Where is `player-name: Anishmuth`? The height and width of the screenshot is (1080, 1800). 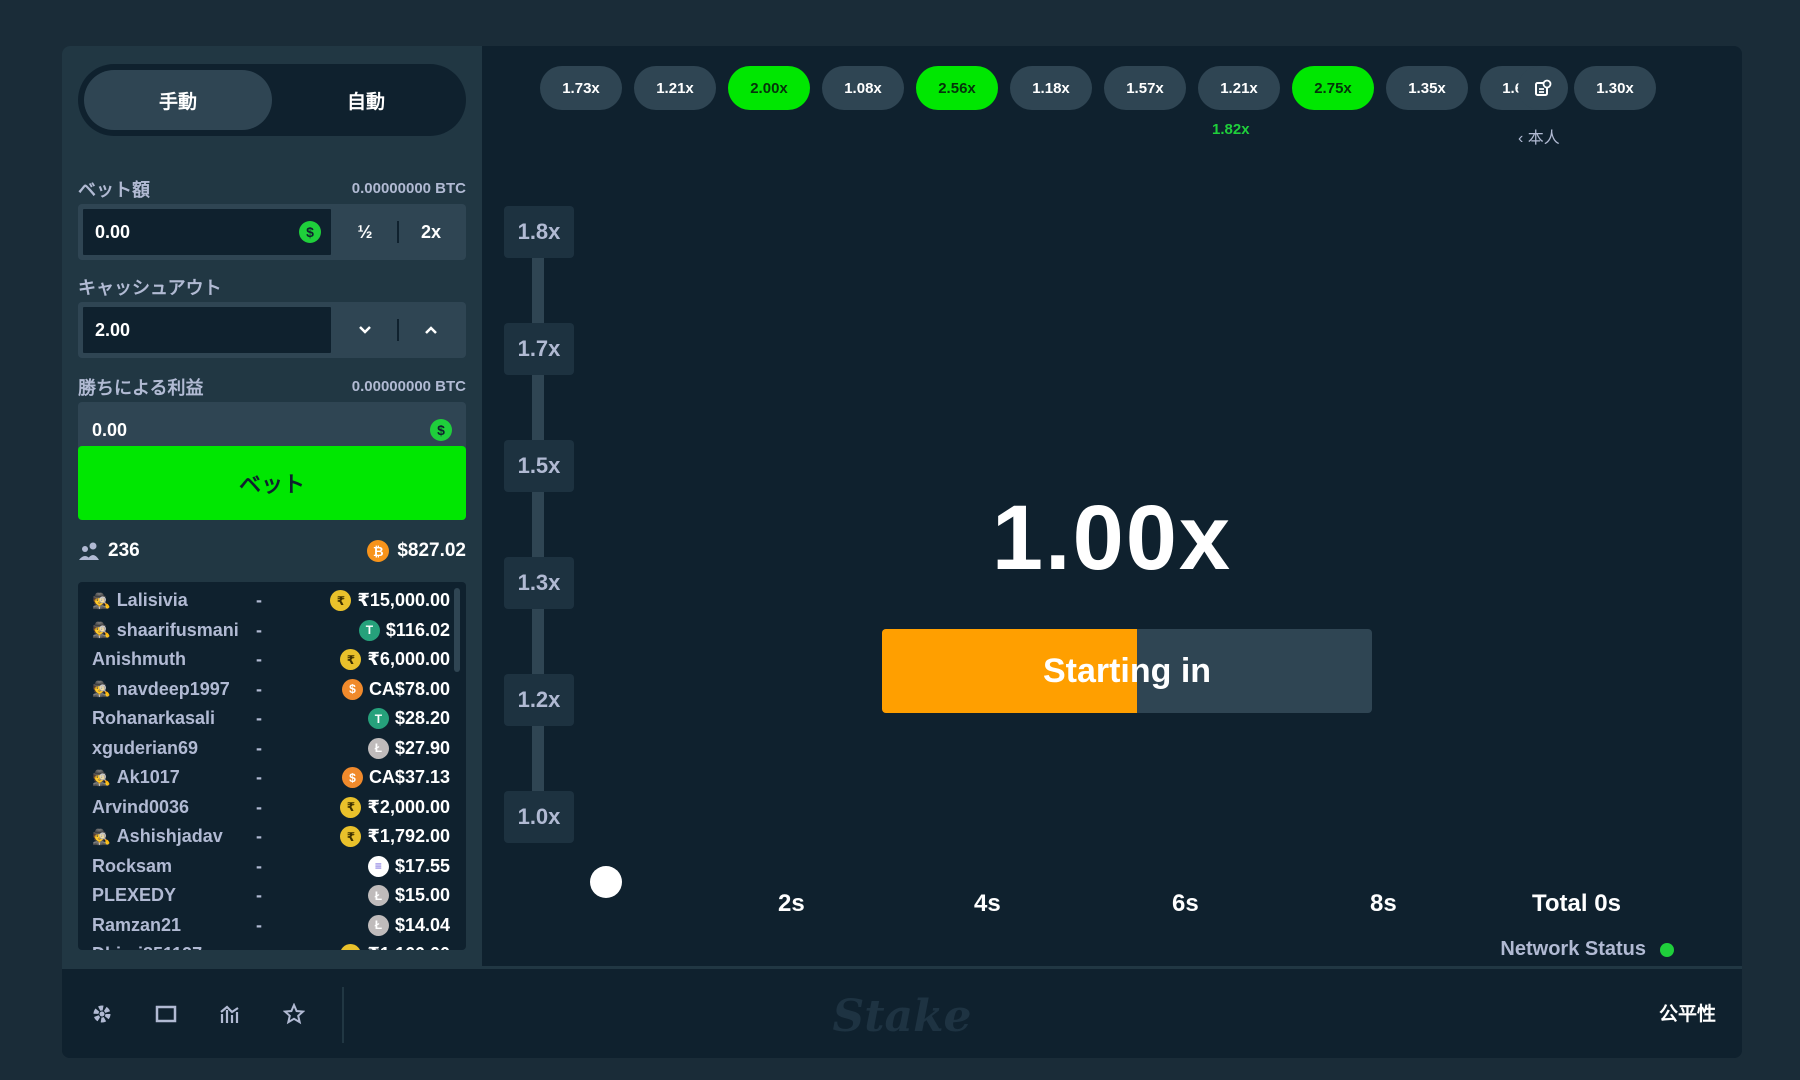
player-name: Anishmuth is located at coordinates (139, 659).